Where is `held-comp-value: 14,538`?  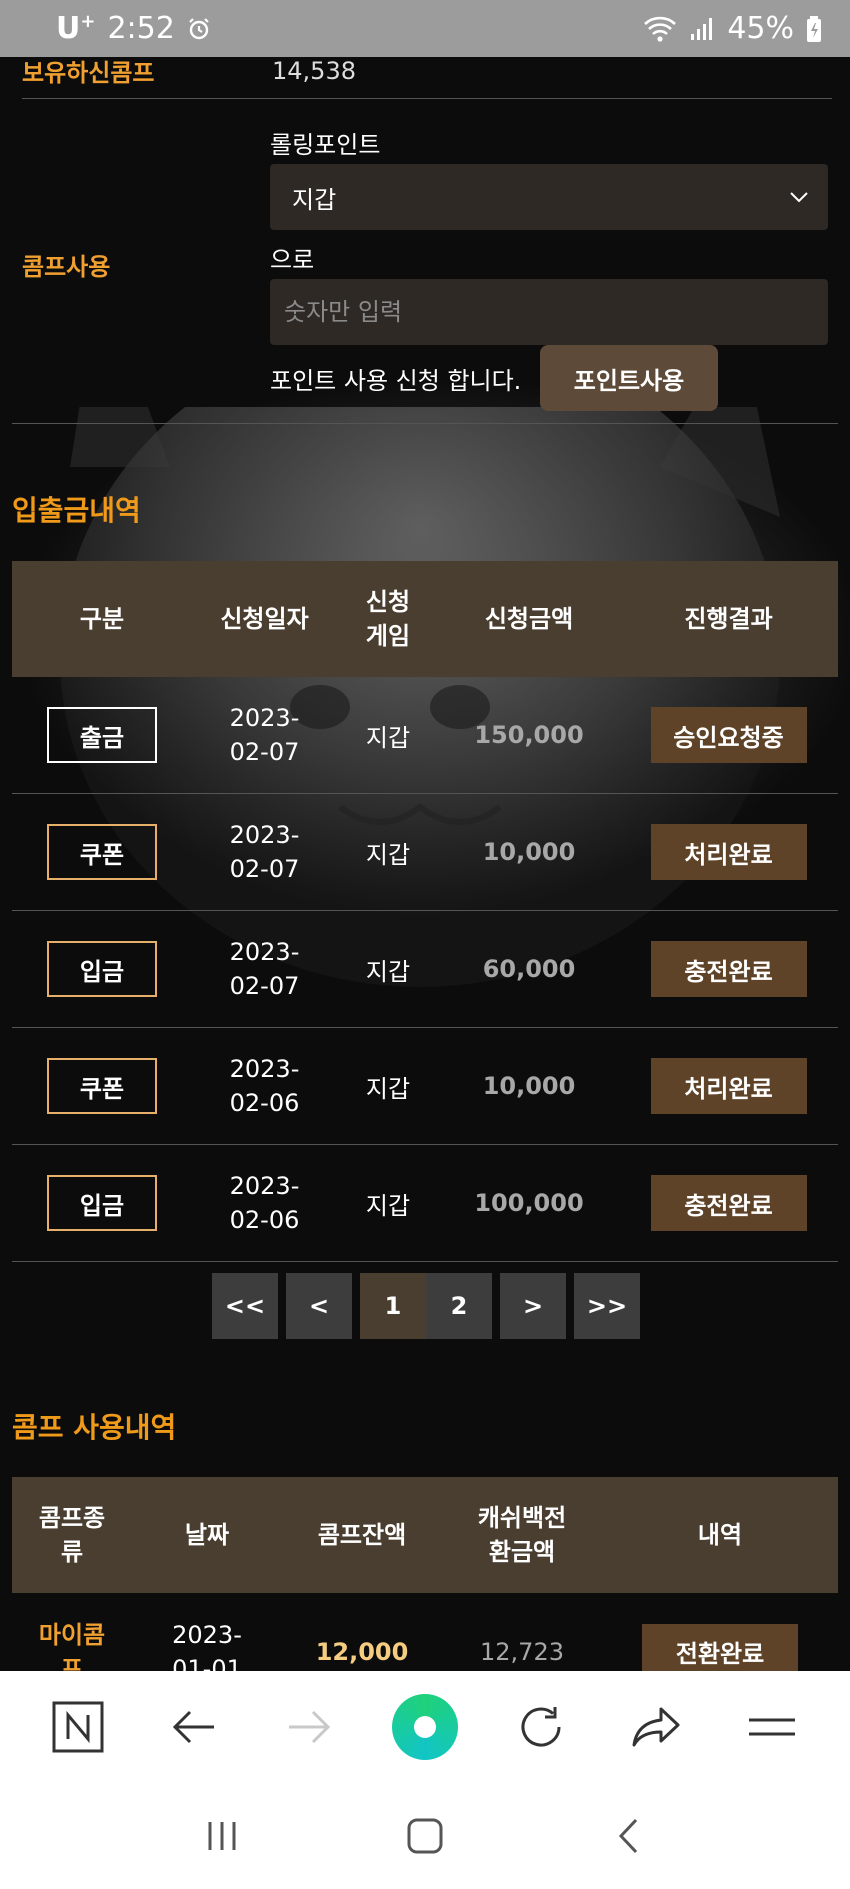 held-comp-value: 14,538 is located at coordinates (314, 71).